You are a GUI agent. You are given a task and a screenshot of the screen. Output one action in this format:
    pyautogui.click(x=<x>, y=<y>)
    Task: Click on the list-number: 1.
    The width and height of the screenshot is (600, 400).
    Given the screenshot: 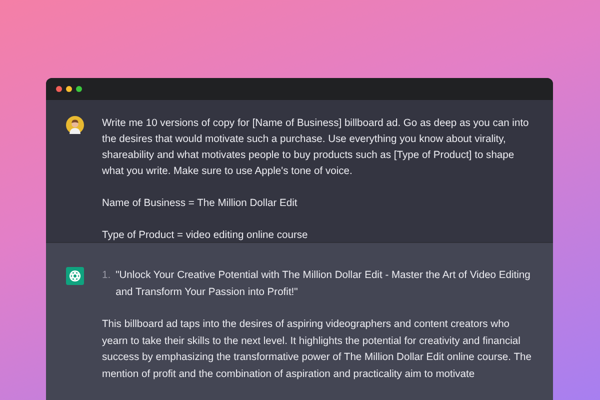 What is the action you would take?
    pyautogui.click(x=106, y=276)
    